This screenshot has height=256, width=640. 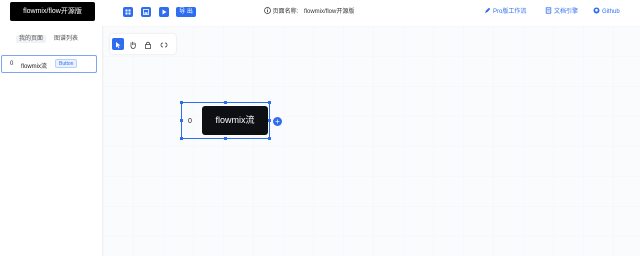 I want to click on grid-icon, so click(x=128, y=12).